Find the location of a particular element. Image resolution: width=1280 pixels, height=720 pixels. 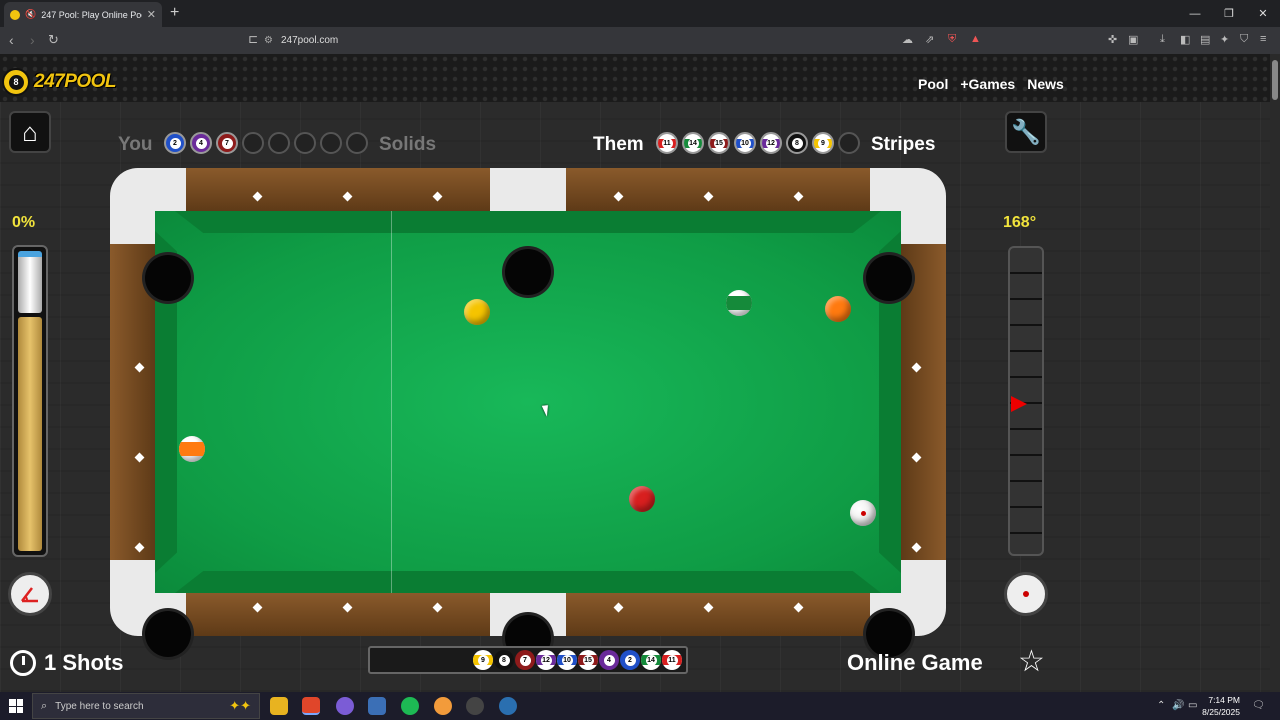

bookmark-icon: ⊏ is located at coordinates (253, 39).